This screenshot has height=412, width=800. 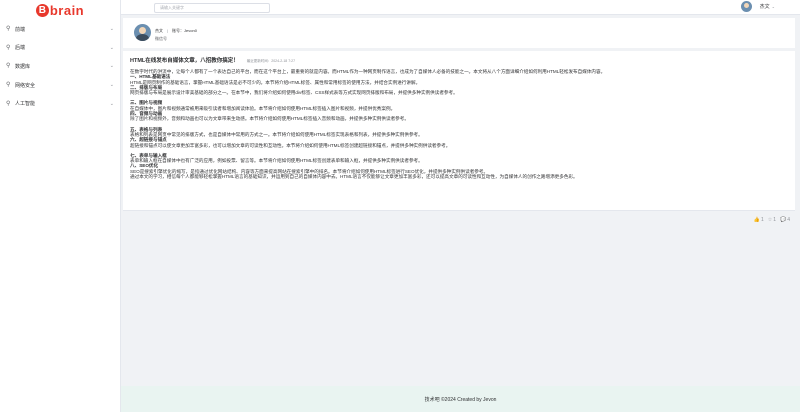 I want to click on article-updated: 最近更新时间：2024-2-18 7:27, so click(x=271, y=61).